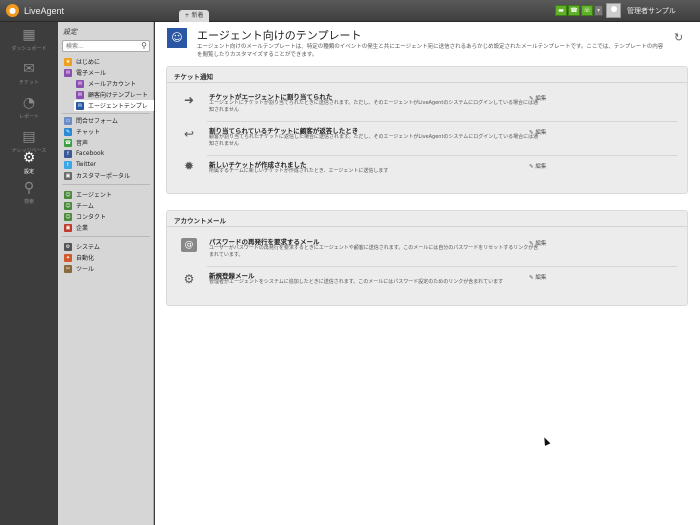 The height and width of the screenshot is (525, 700). Describe the element at coordinates (100, 46) in the screenshot. I see `settings-search-input` at that location.